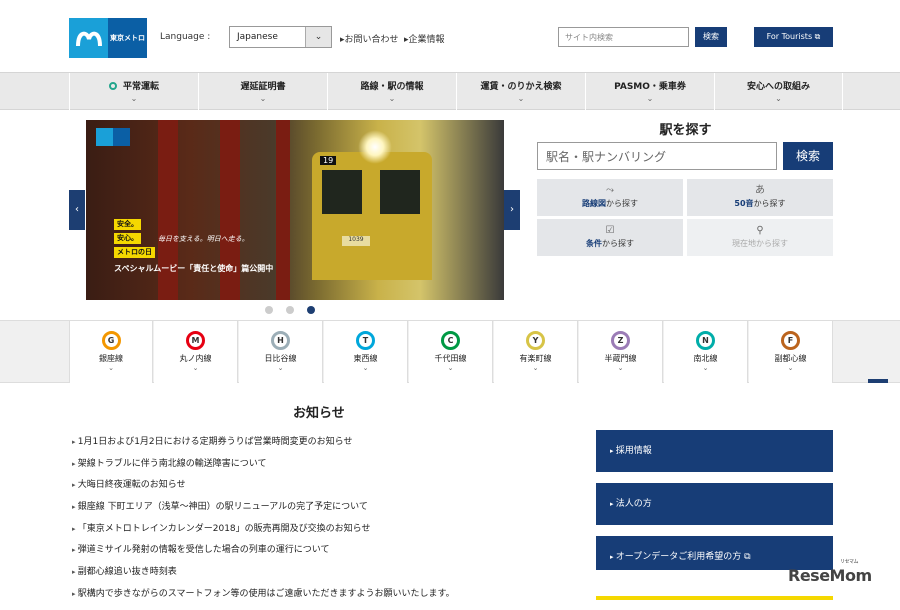 This screenshot has height=610, width=900. I want to click on line-badge-icon: N, so click(705, 340).